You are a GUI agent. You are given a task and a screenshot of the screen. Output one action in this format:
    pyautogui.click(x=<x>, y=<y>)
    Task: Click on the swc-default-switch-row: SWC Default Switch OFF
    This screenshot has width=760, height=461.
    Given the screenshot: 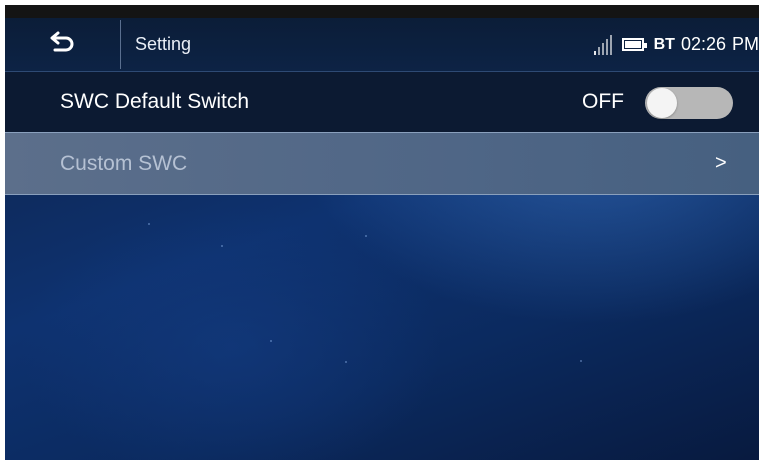 What is the action you would take?
    pyautogui.click(x=382, y=102)
    